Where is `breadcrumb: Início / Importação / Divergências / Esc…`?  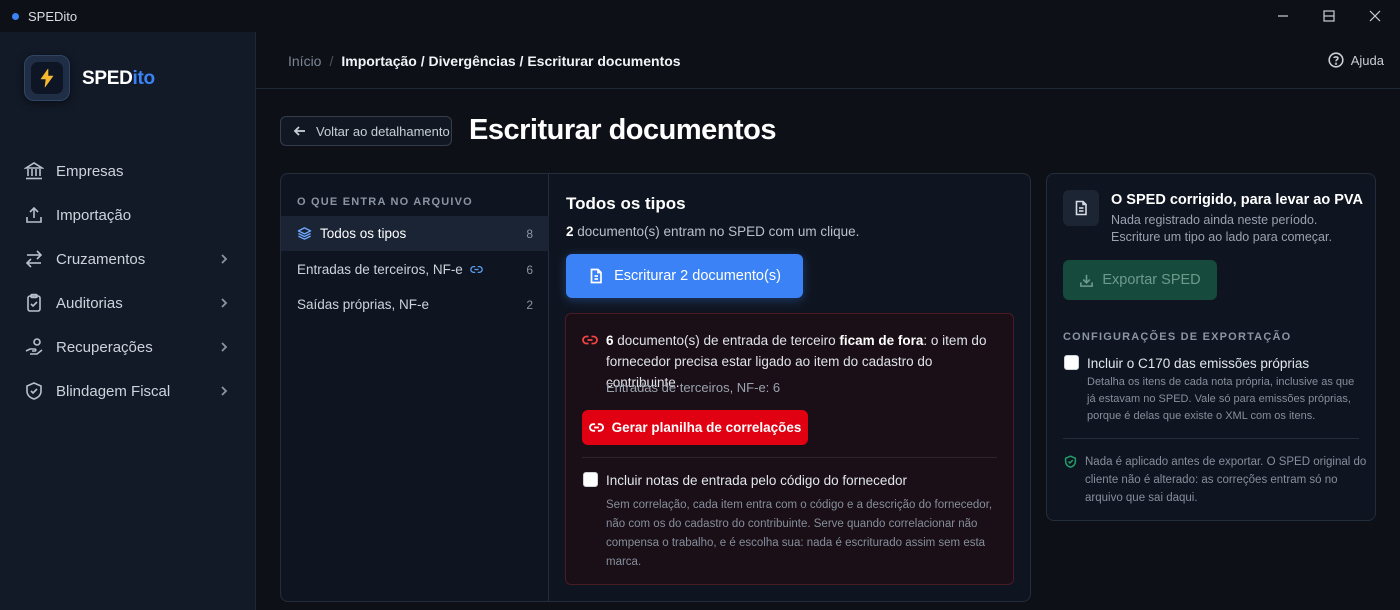 breadcrumb: Início / Importação / Divergências / Esc… is located at coordinates (484, 61).